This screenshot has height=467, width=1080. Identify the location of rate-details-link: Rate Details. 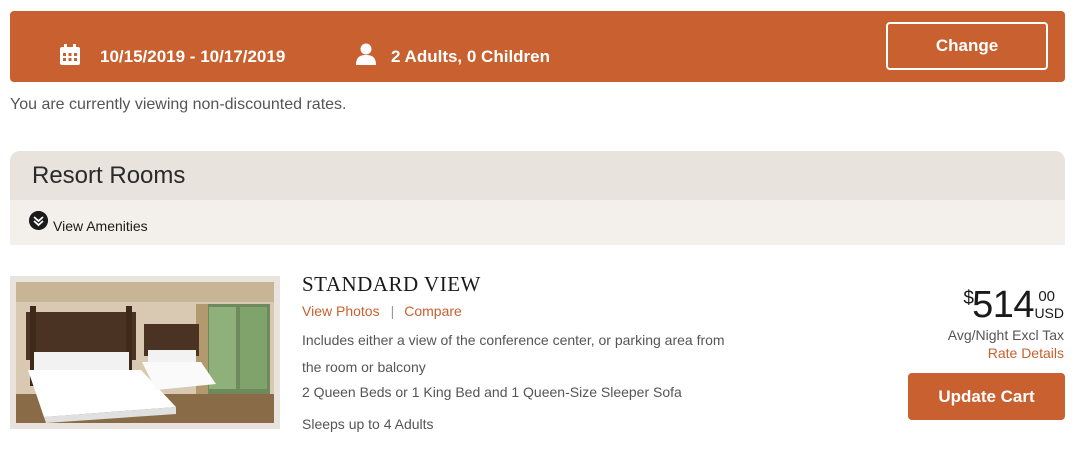
(1026, 353).